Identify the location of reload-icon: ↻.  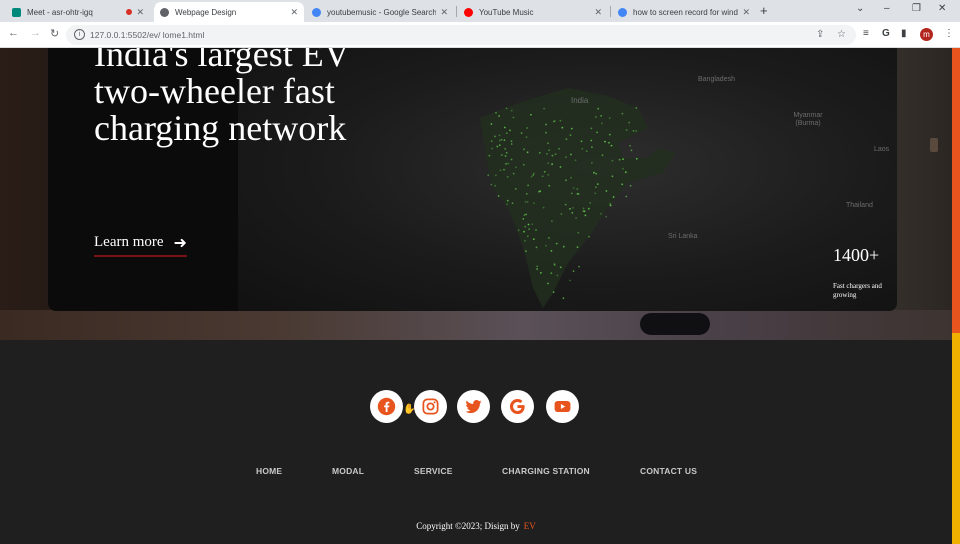
(54, 33).